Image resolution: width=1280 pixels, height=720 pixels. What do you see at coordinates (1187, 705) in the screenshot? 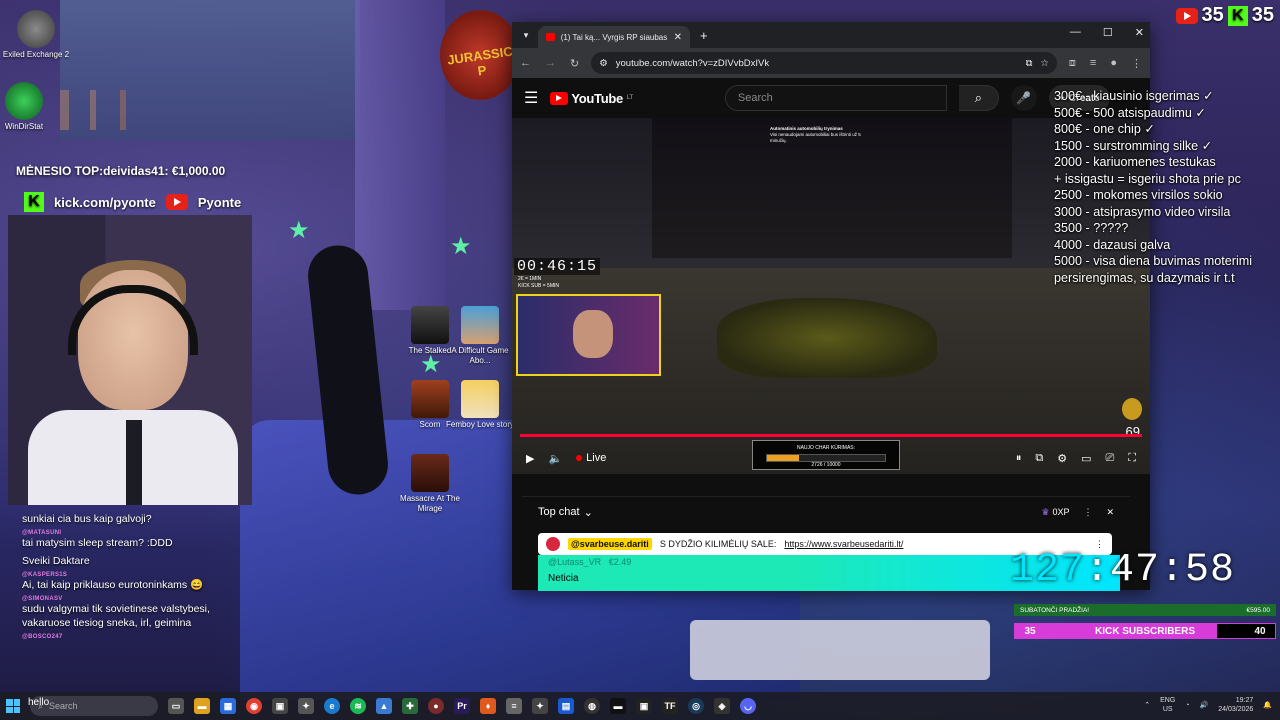
I see `network-icon: ◔` at bounding box center [1187, 705].